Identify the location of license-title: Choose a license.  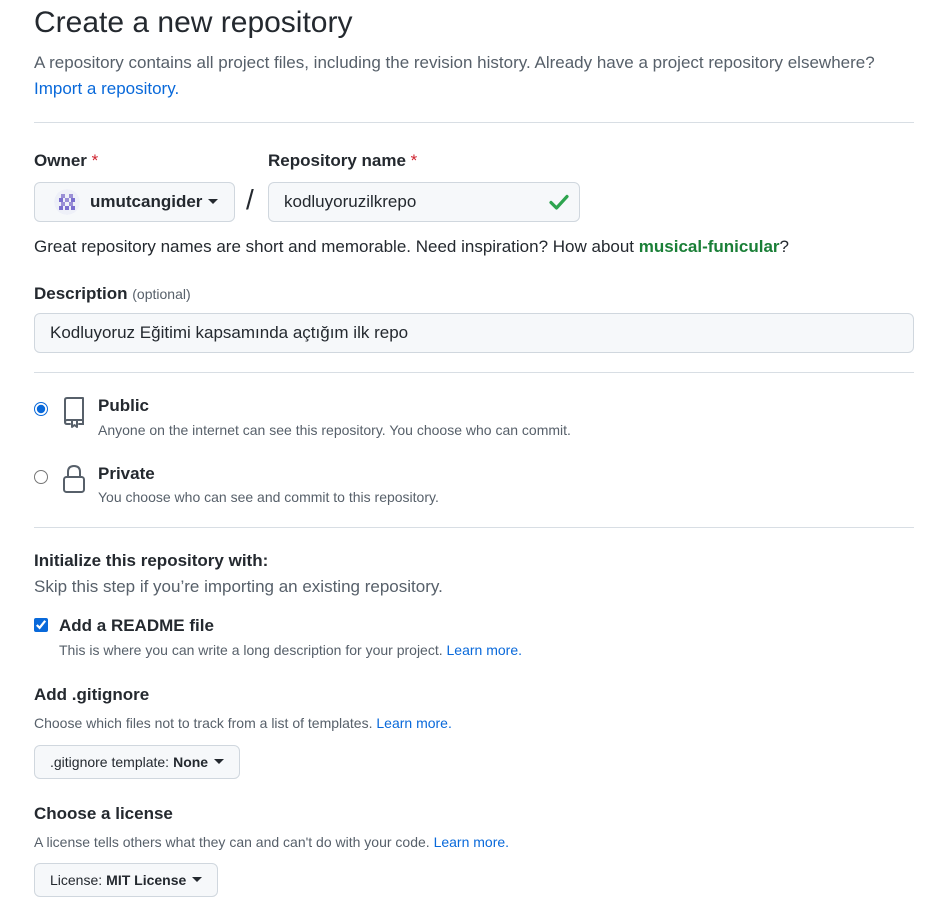
(103, 813).